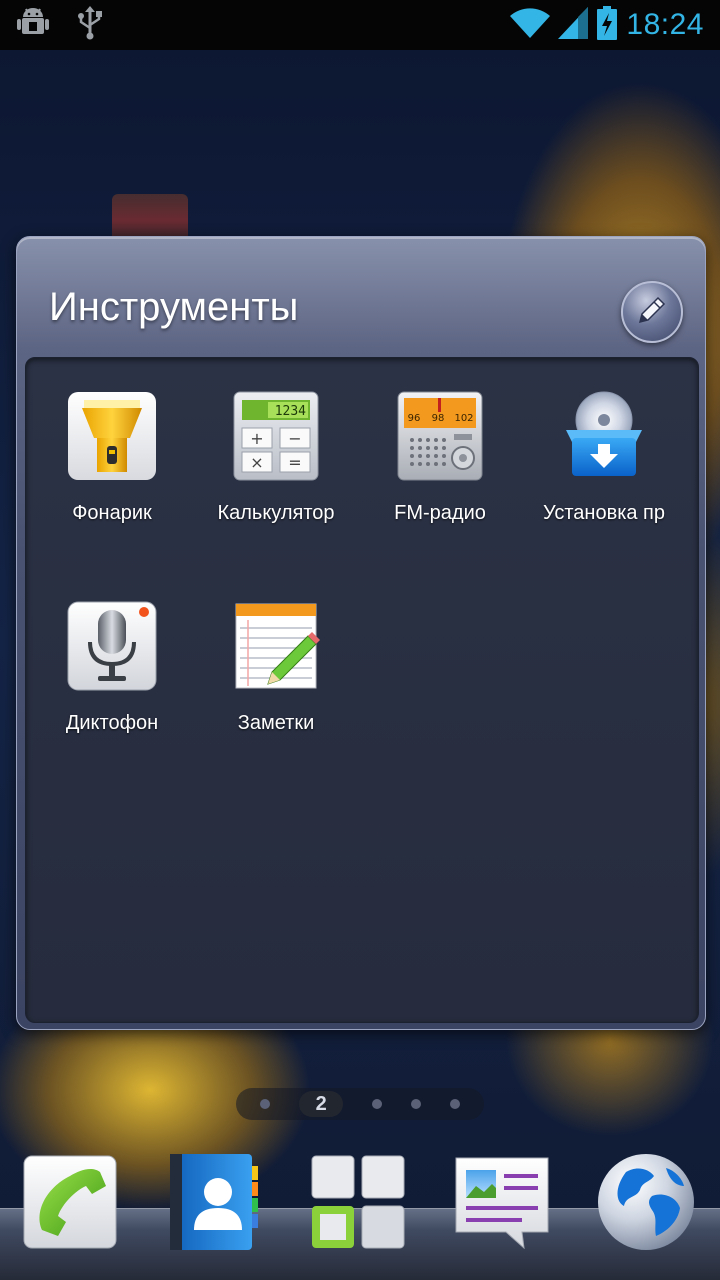 The image size is (720, 1280). Describe the element at coordinates (360, 25) in the screenshot. I see `status-bar: 18:24` at that location.